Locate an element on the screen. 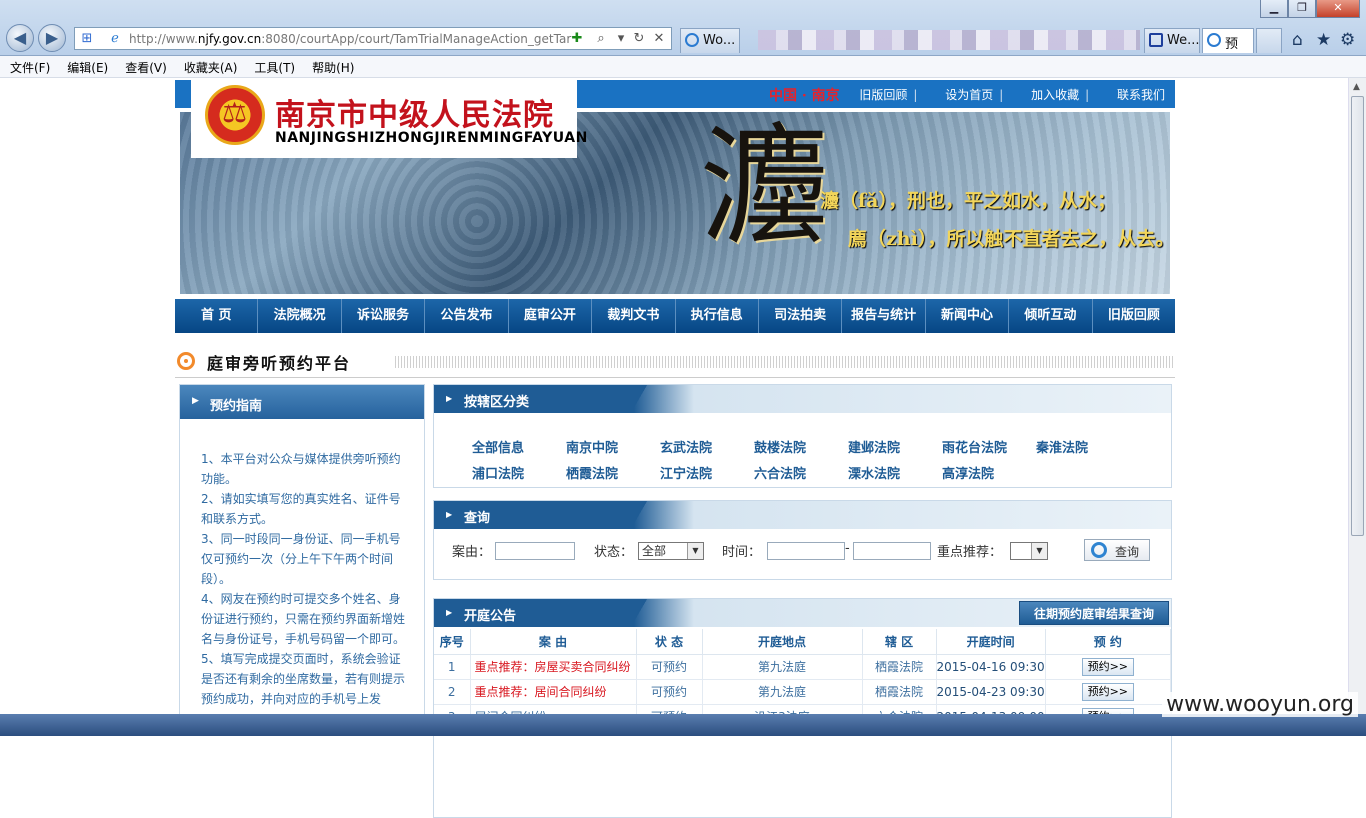 The height and width of the screenshot is (818, 1366). guide-item: 3、同一时段同一身份证、同一手机号仅可预约一次（分上午下午两个时间段）。 is located at coordinates (301, 559).